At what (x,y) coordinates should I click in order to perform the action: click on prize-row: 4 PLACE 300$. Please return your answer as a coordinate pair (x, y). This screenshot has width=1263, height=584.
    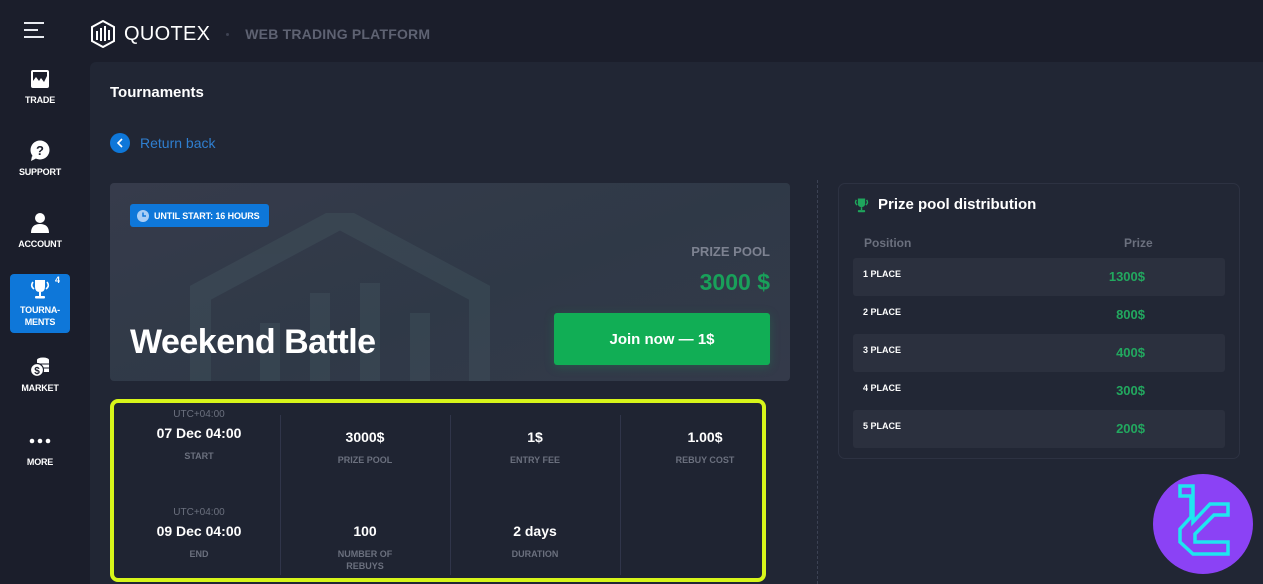
    Looking at the image, I should click on (1039, 391).